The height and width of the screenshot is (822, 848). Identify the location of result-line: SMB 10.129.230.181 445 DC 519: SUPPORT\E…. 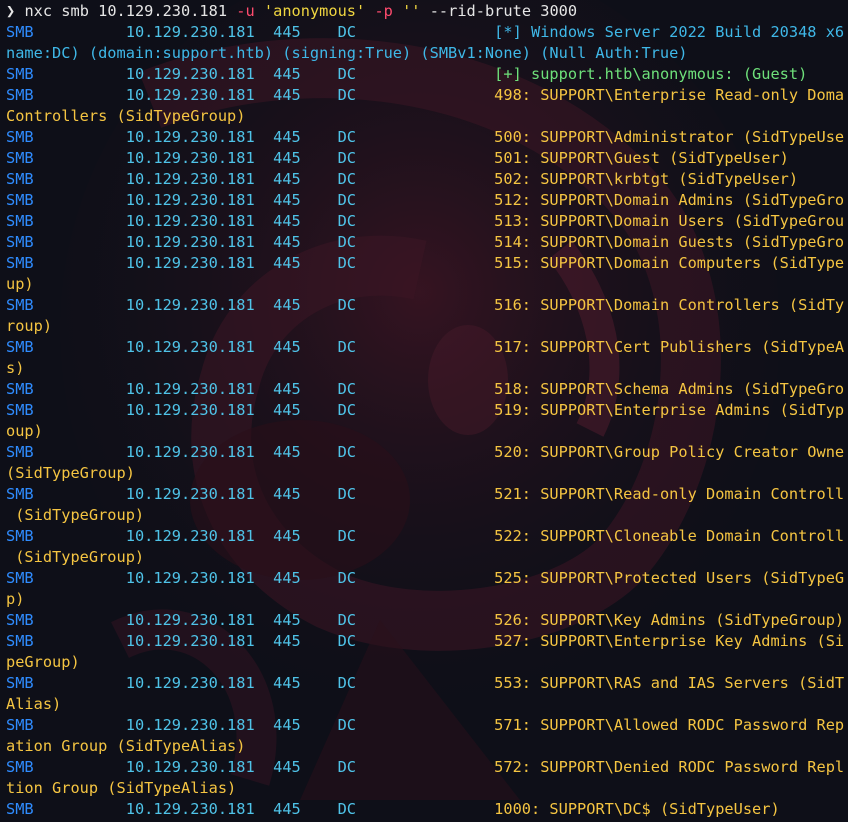
(425, 410).